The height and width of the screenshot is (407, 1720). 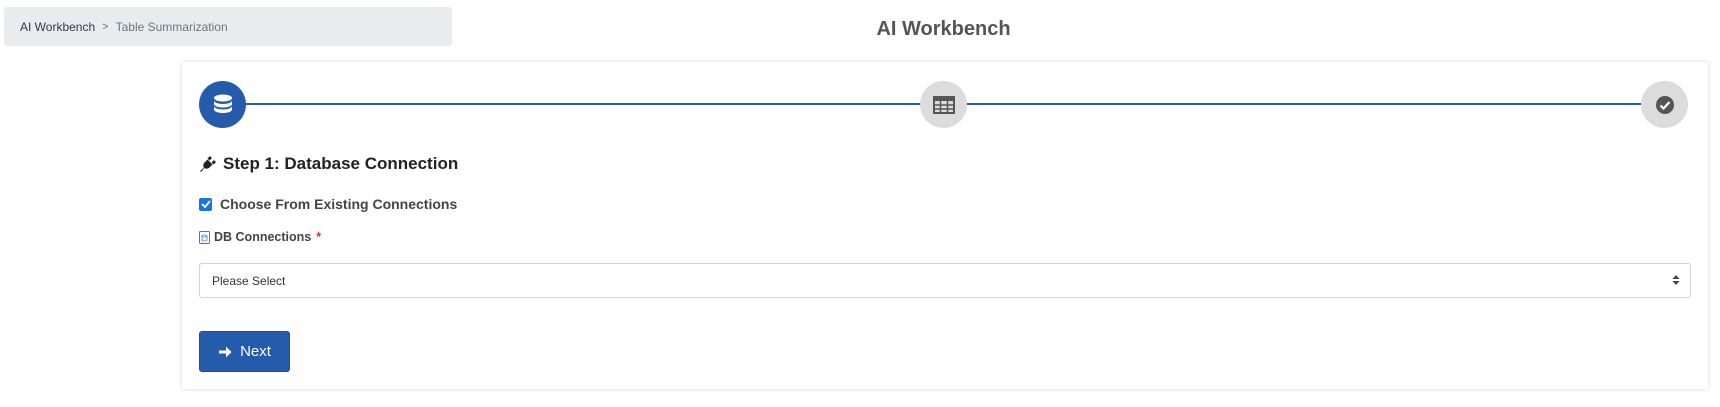 I want to click on next-button: Next, so click(x=244, y=351).